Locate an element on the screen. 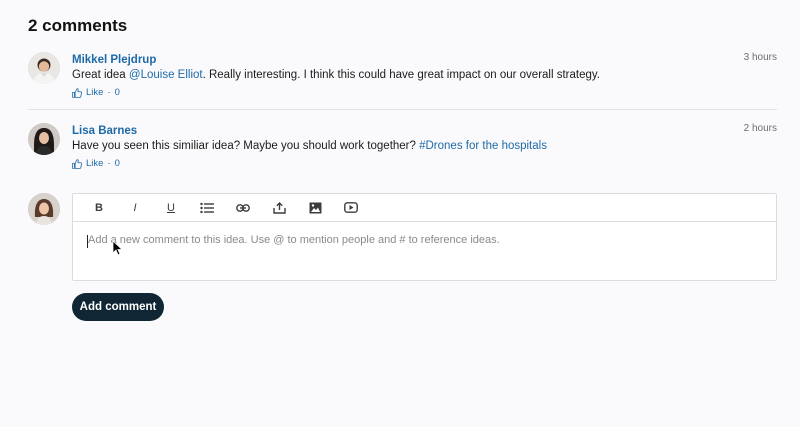  link-icon is located at coordinates (243, 207).